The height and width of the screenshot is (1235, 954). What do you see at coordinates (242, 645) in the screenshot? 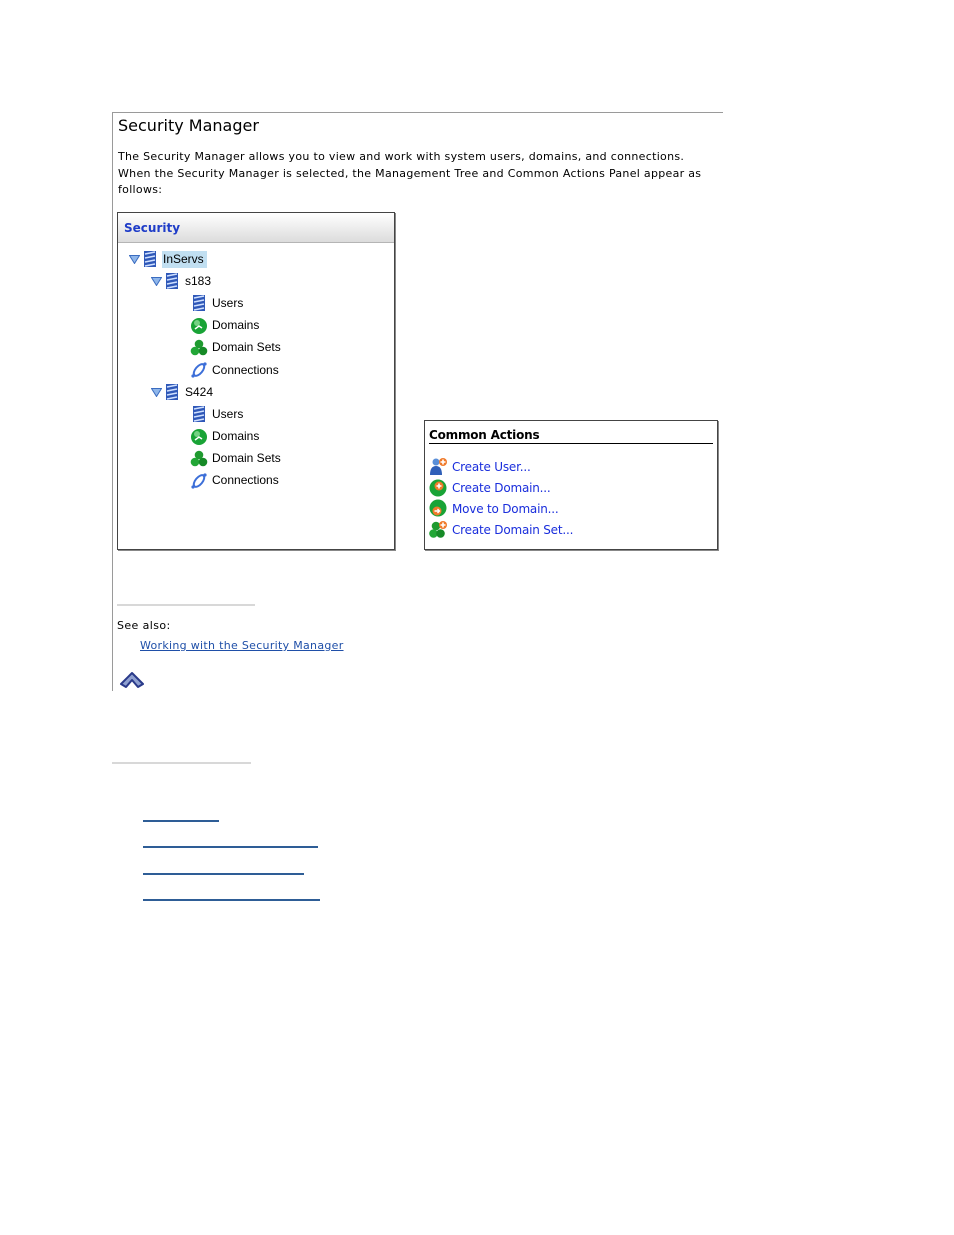
I see `see-also-link: Working with the Security Manager` at bounding box center [242, 645].